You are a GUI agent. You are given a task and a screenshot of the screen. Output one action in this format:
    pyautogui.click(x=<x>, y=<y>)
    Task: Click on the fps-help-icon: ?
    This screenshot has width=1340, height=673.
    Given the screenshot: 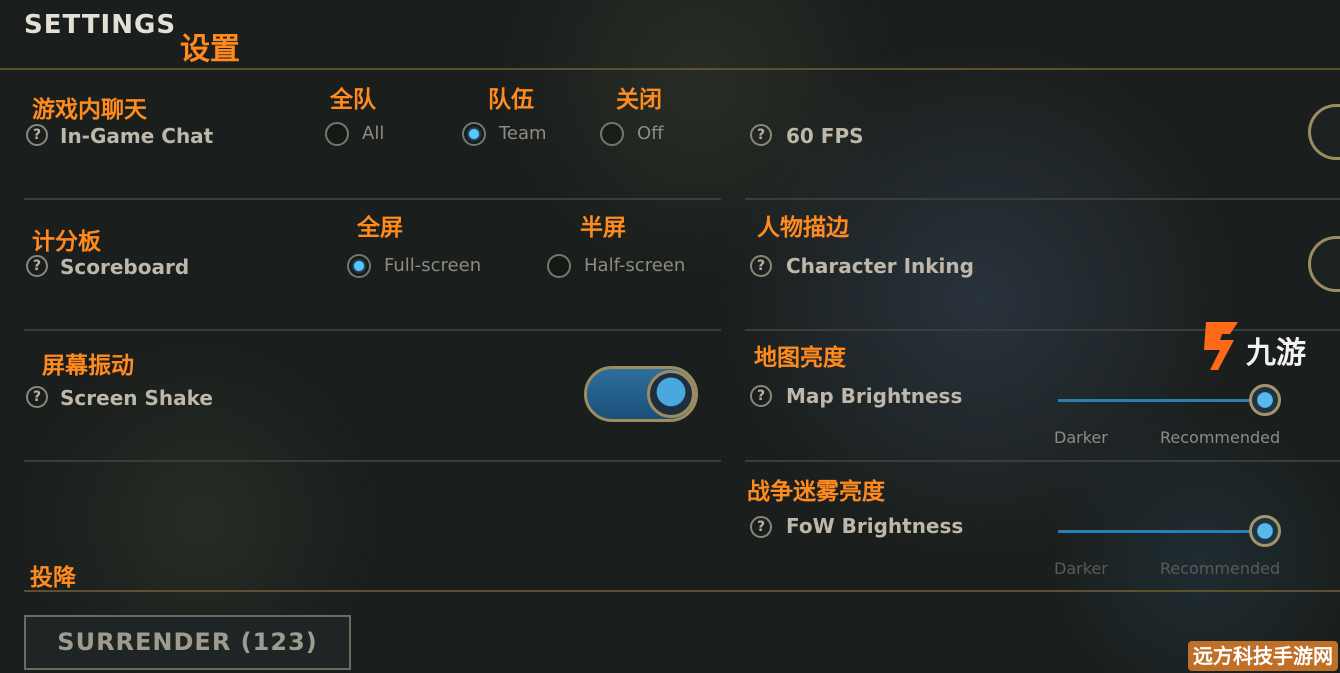 What is the action you would take?
    pyautogui.click(x=761, y=135)
    